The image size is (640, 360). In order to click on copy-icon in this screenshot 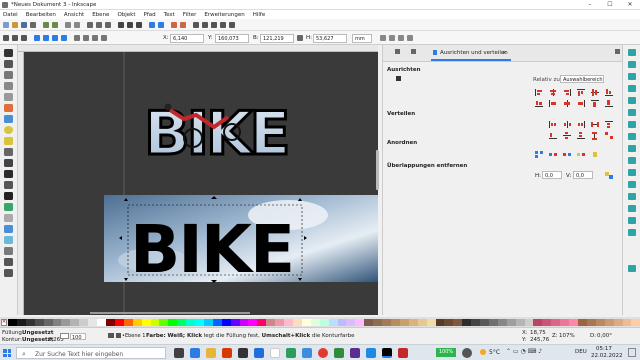, I will do `click(90, 25)`.